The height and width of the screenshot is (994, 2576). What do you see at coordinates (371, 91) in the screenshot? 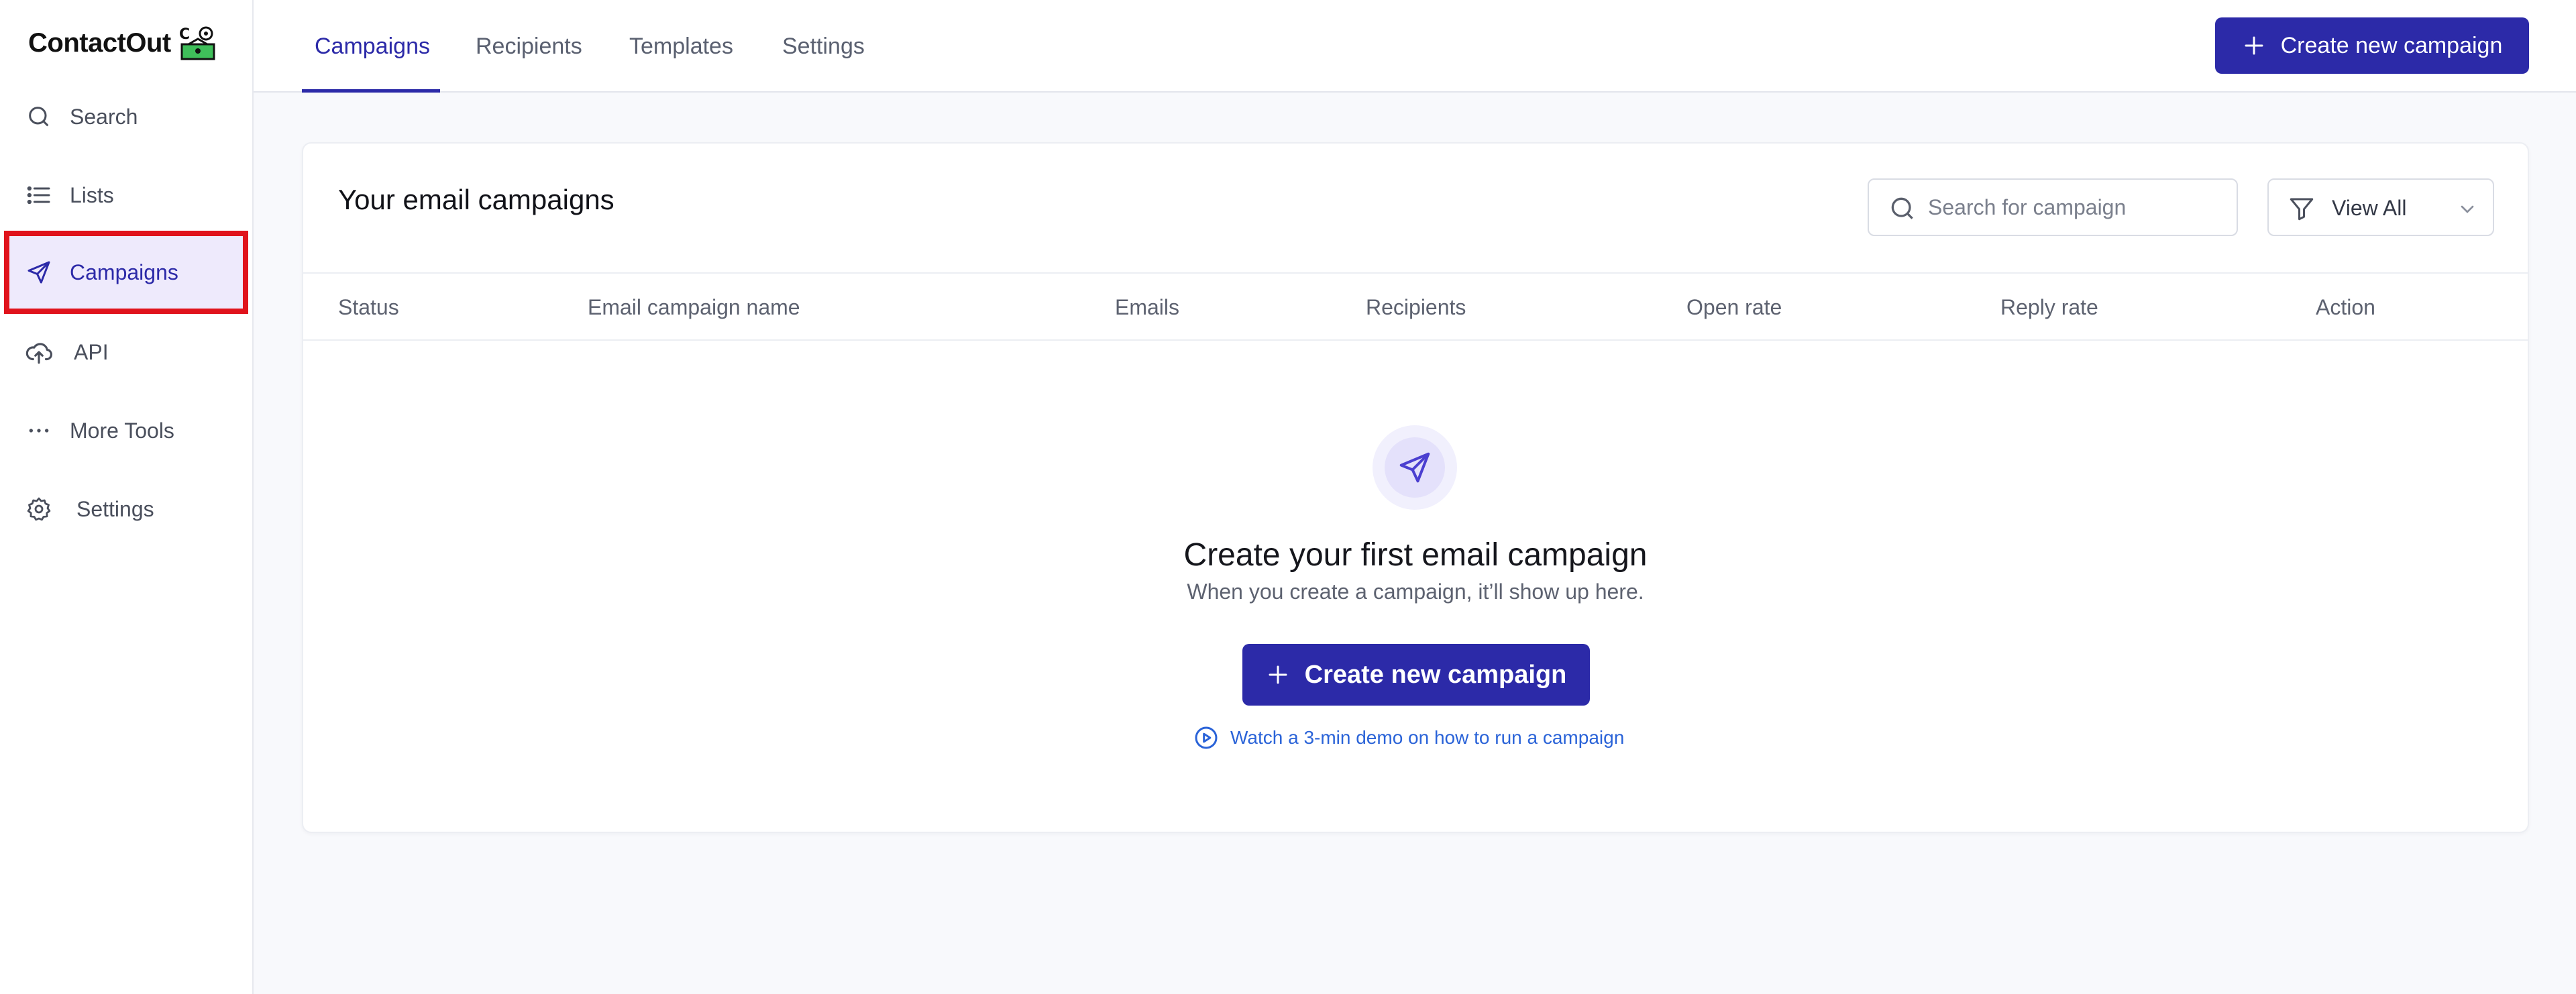
I see `active-tab-indicator` at bounding box center [371, 91].